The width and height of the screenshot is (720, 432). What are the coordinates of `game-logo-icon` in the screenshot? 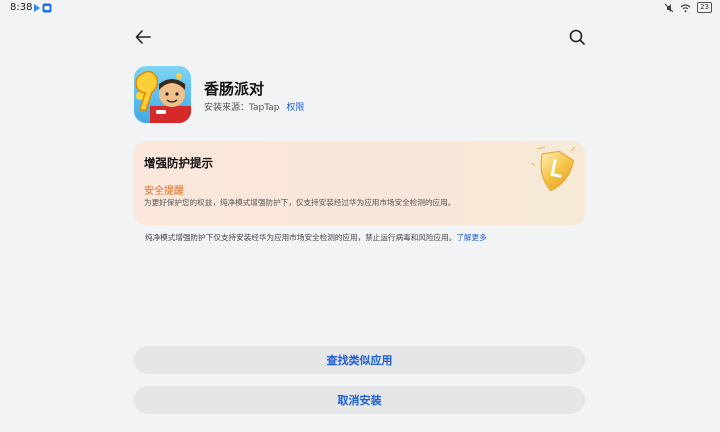 It's located at (162, 94).